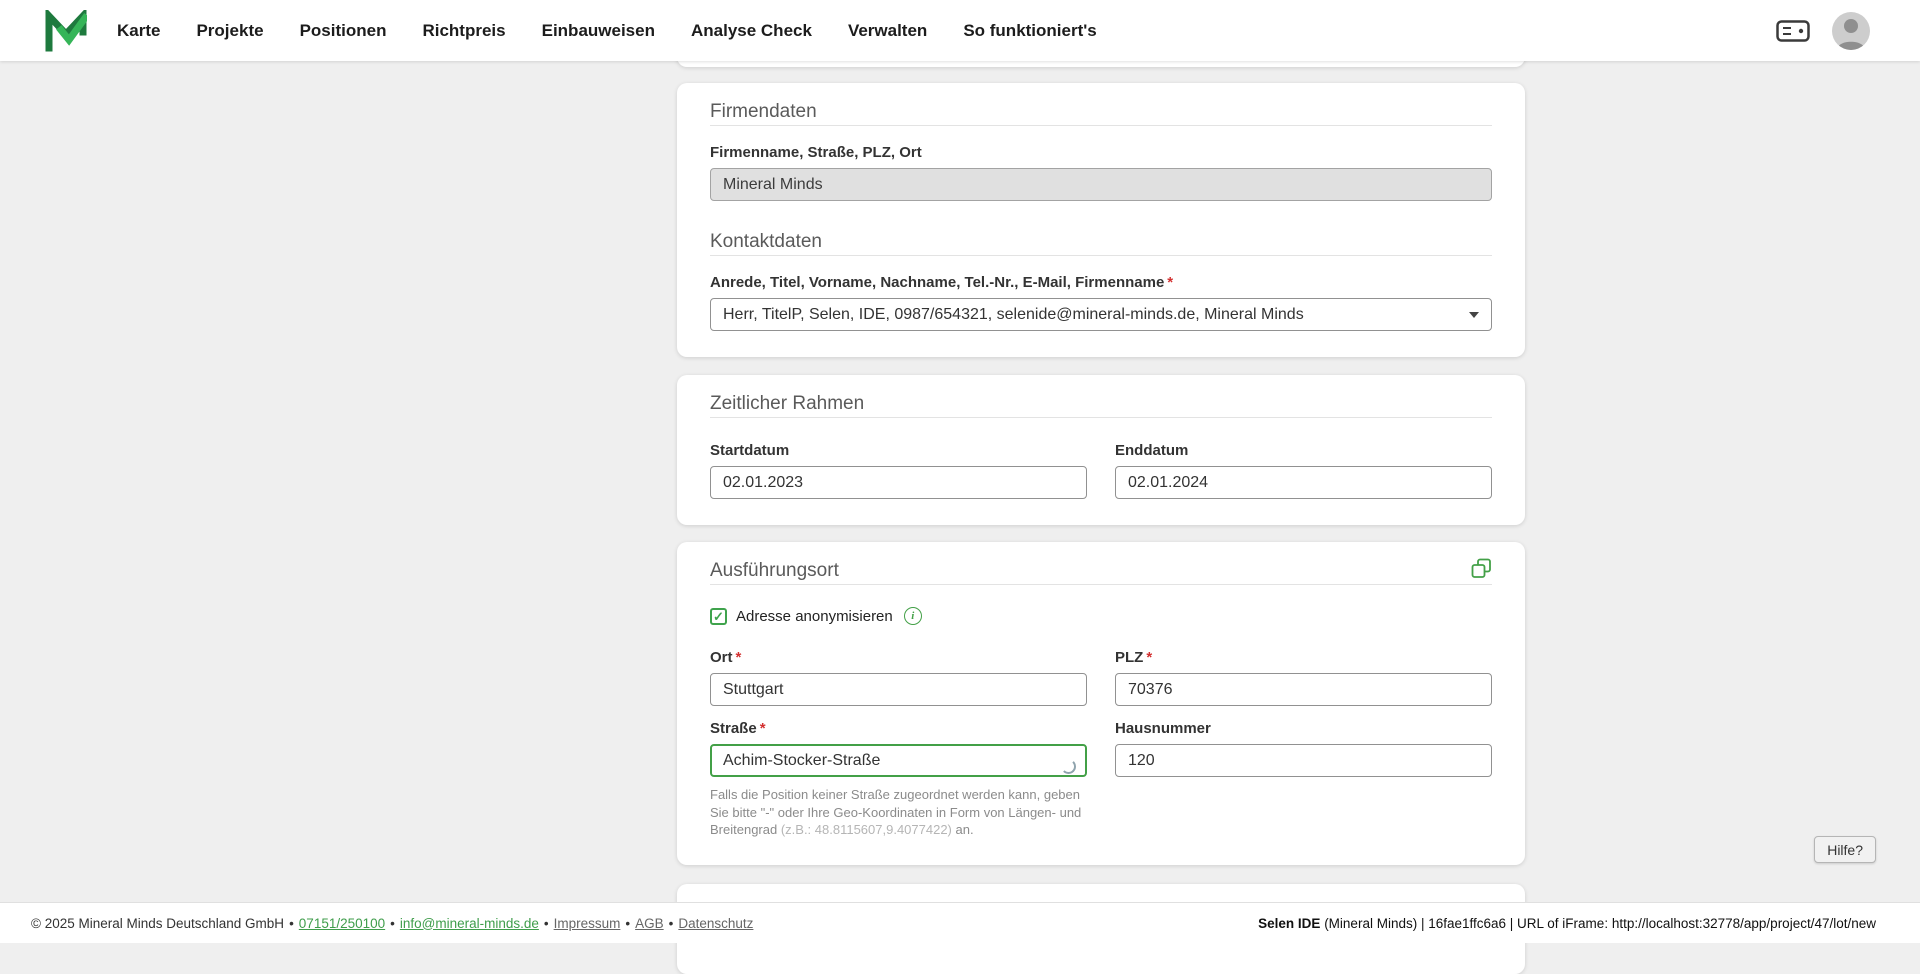 This screenshot has width=1920, height=974. What do you see at coordinates (1163, 728) in the screenshot?
I see `hausnummer-label: Hausnummer` at bounding box center [1163, 728].